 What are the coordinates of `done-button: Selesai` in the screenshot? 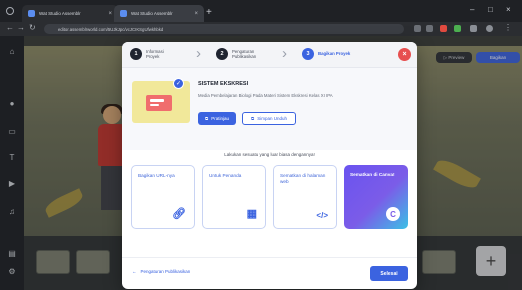 It's located at (389, 273).